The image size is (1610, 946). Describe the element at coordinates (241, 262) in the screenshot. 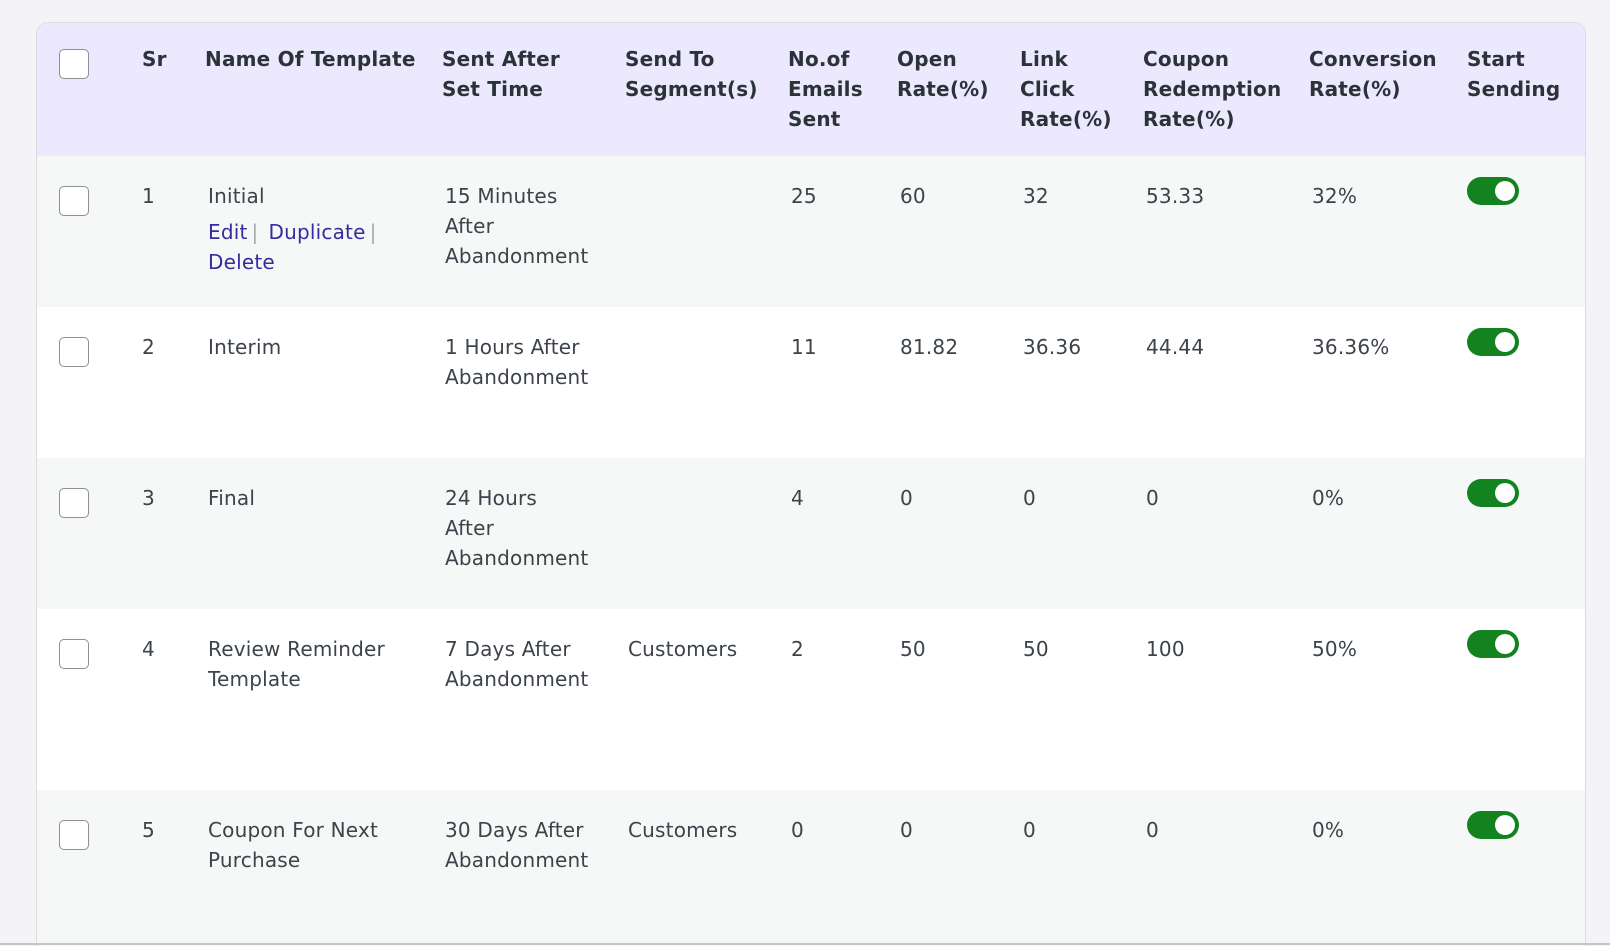

I see `delete-link: Delete` at that location.